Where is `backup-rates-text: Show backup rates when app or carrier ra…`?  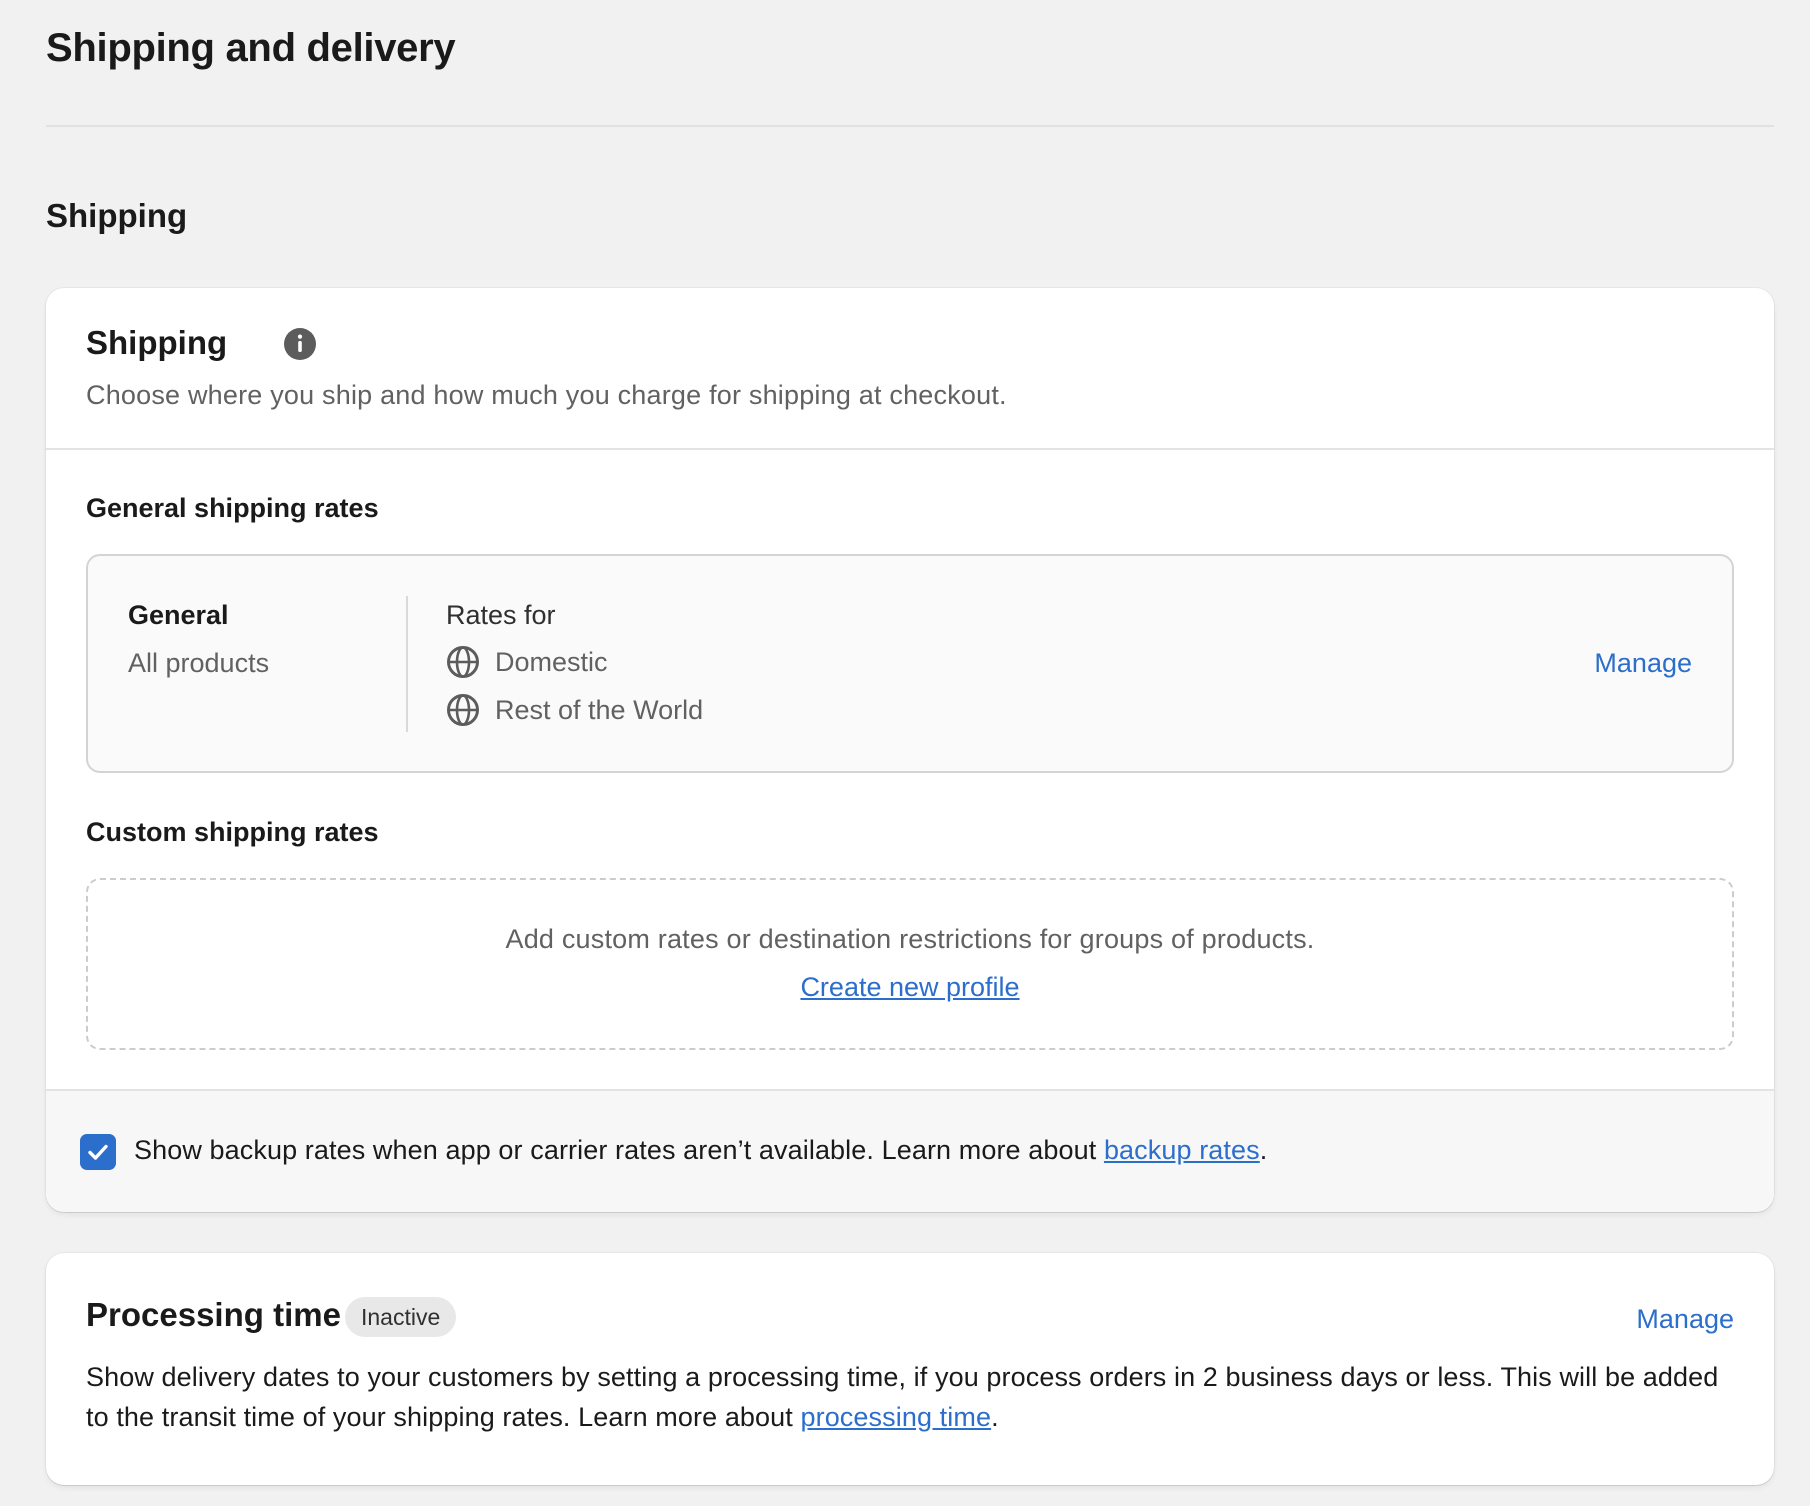 backup-rates-text: Show backup rates when app or carrier ra… is located at coordinates (700, 1150).